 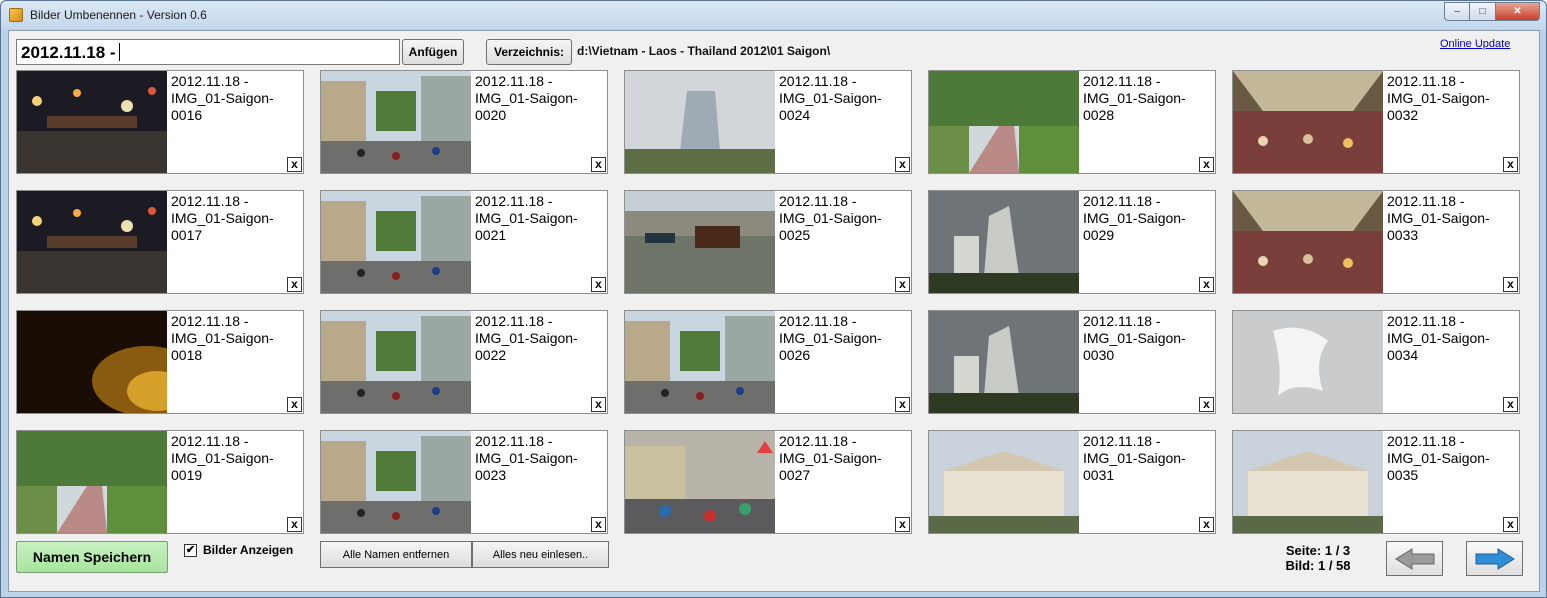 What do you see at coordinates (208, 52) in the screenshot?
I see `name-prefix-input: 2012.11.18 -` at bounding box center [208, 52].